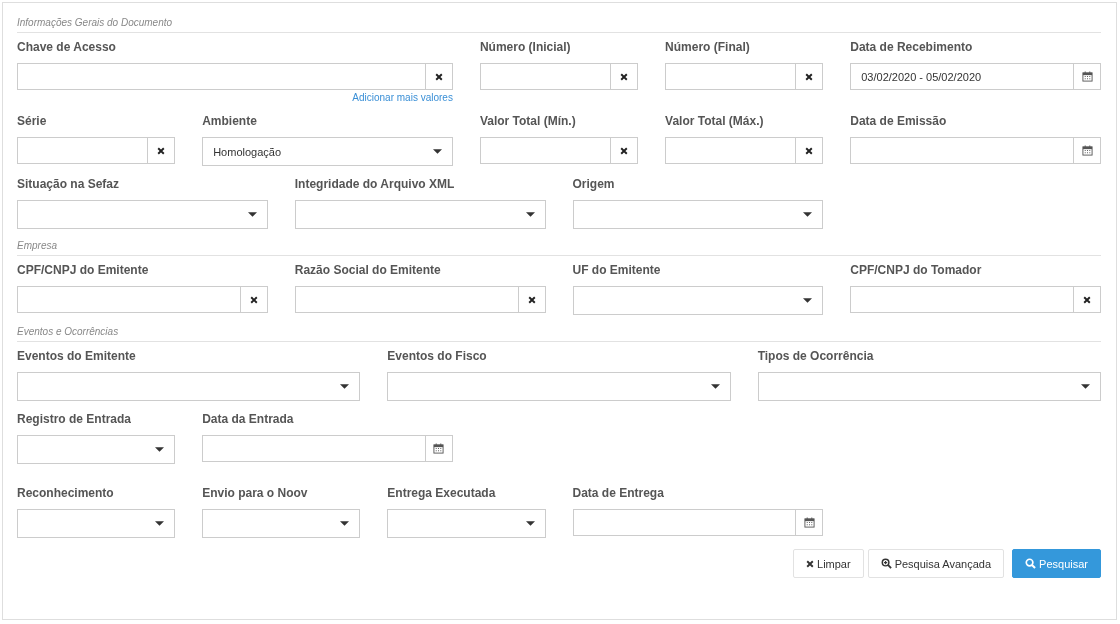  I want to click on field-label: CPF/CNPJ do Tomador, so click(916, 270).